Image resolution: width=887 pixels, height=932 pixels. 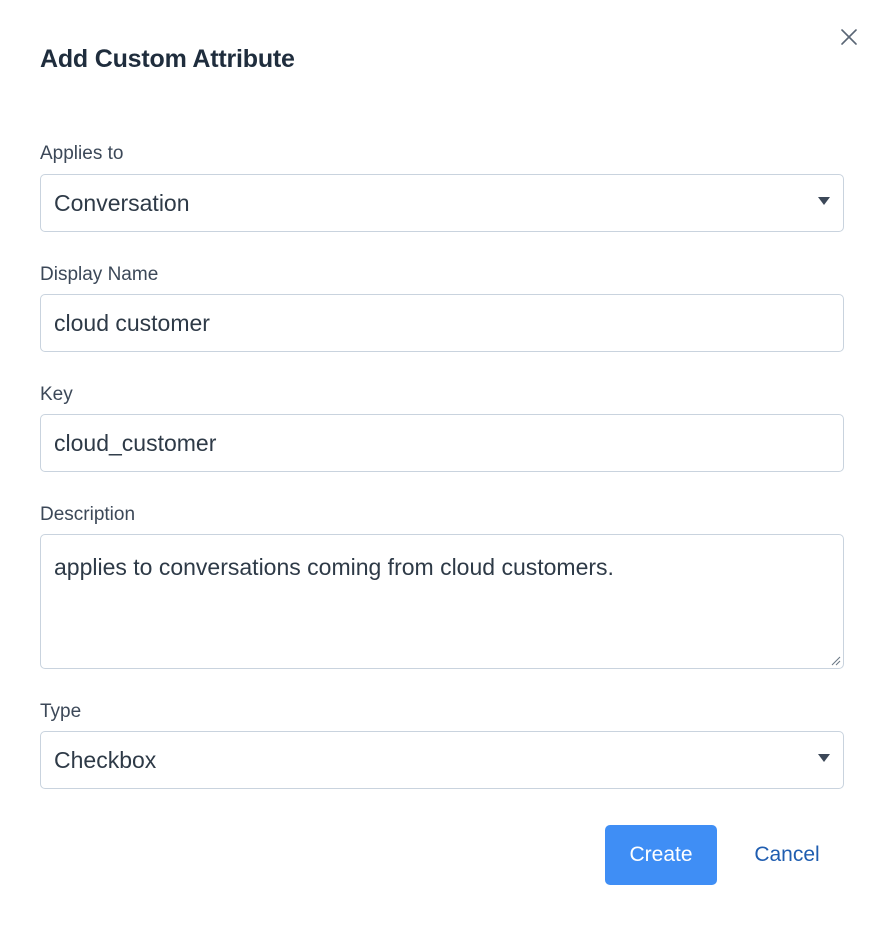 I want to click on modal-title: Add Custom Attribute, so click(x=167, y=59).